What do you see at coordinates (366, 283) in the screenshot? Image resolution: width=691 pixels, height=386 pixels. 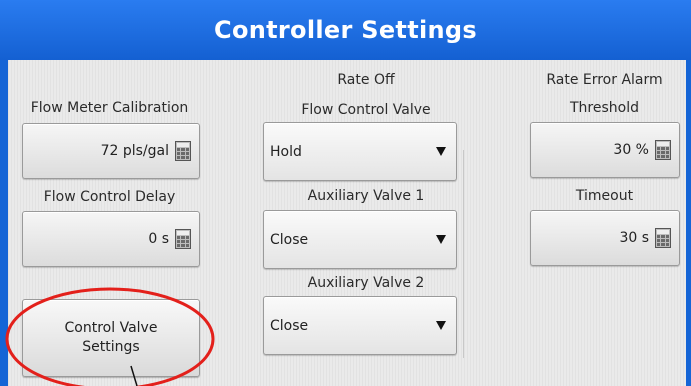 I see `auxiliary-valve-2-label: Auxiliary Valve 2` at bounding box center [366, 283].